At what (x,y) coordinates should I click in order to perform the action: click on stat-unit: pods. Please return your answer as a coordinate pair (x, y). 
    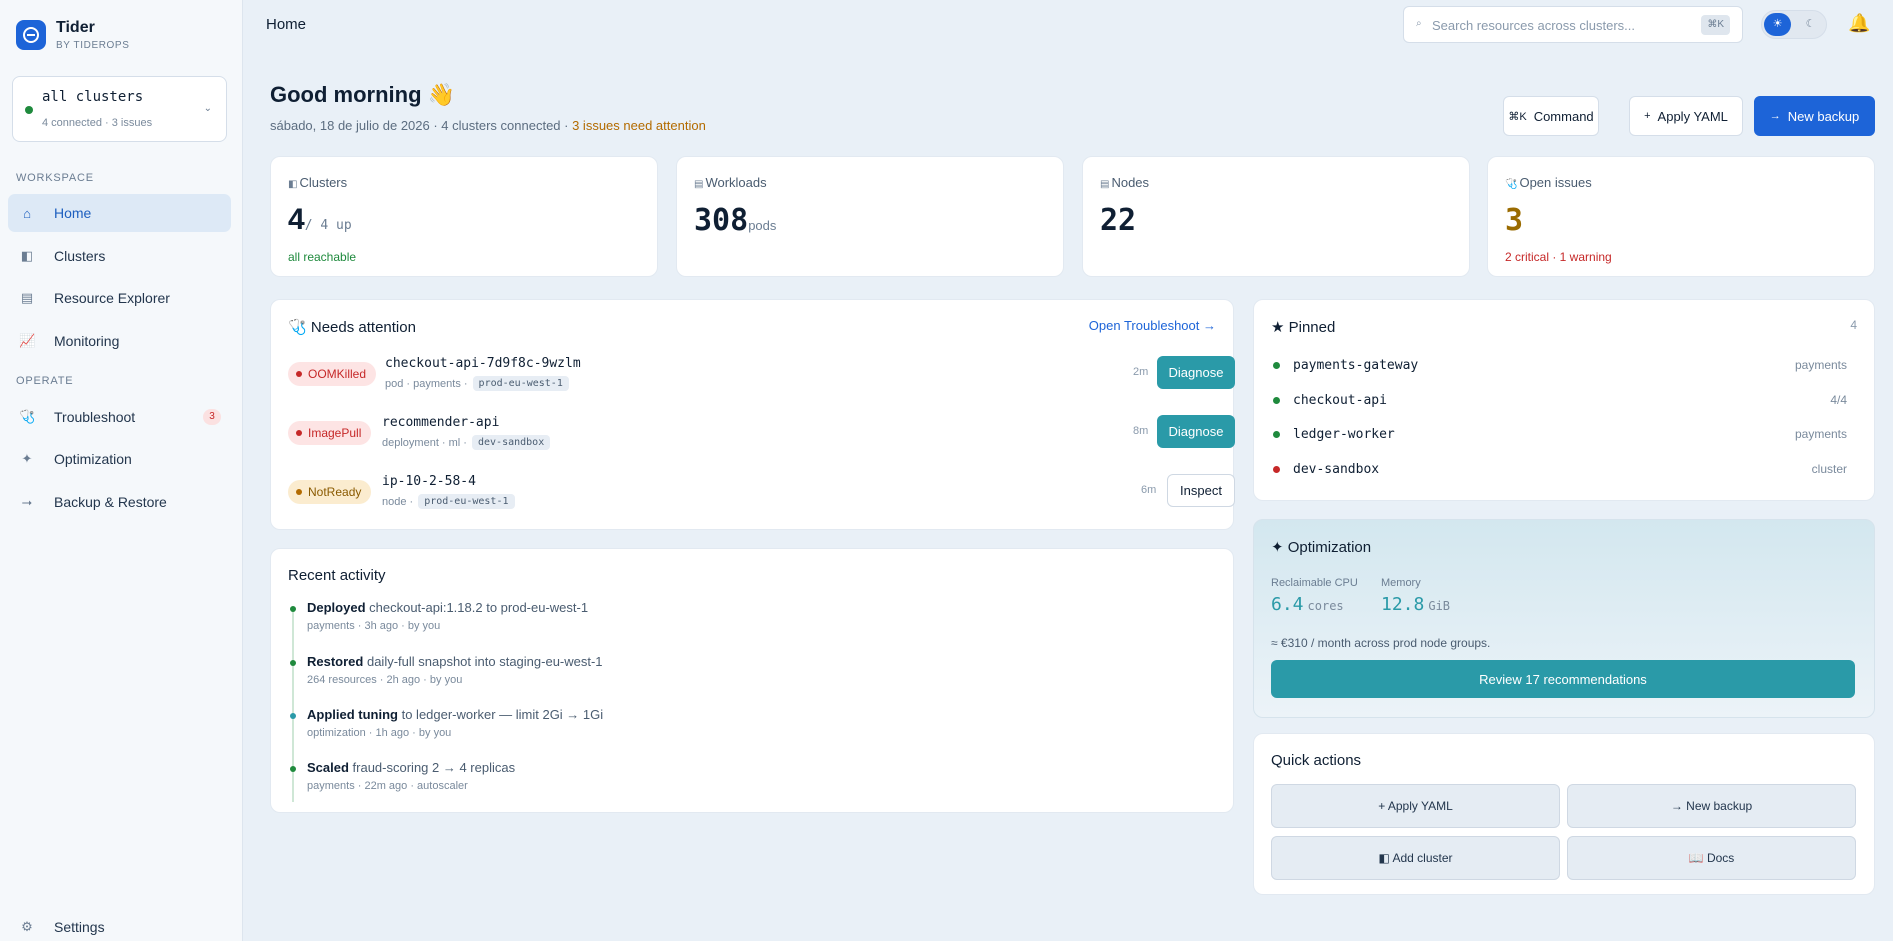
    Looking at the image, I should click on (762, 225).